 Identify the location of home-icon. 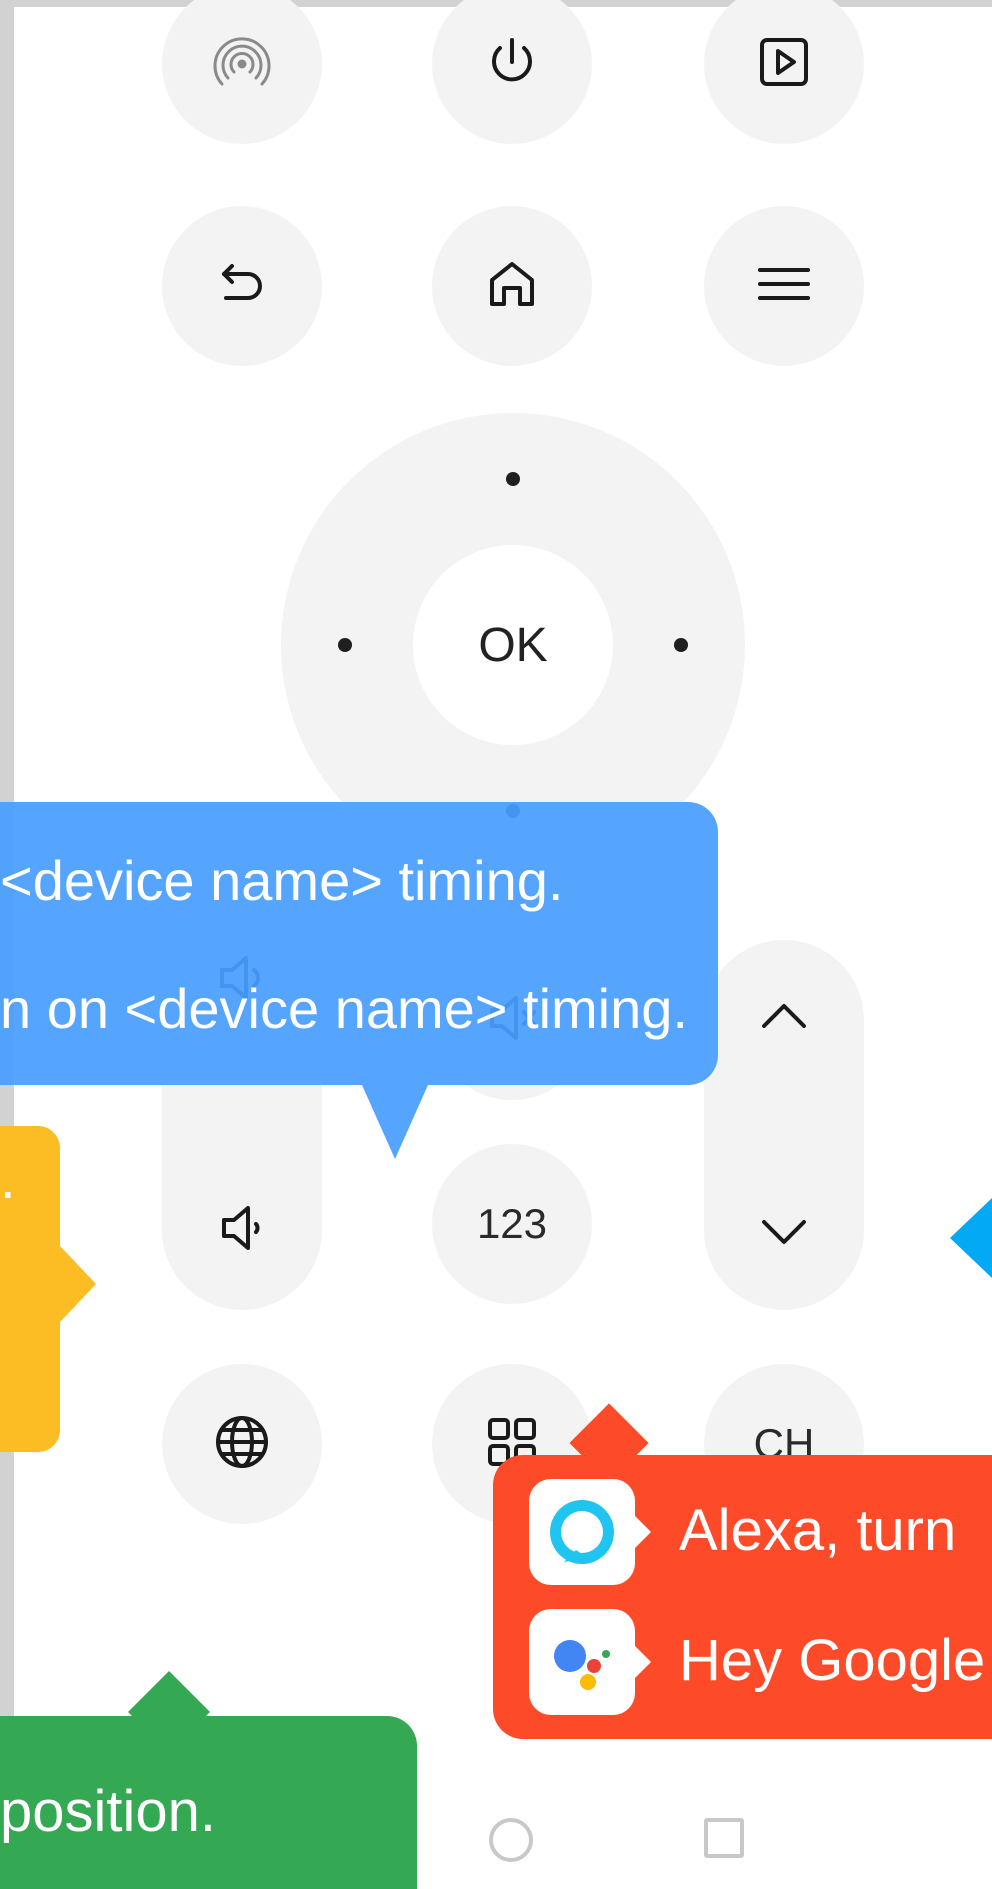
(512, 286).